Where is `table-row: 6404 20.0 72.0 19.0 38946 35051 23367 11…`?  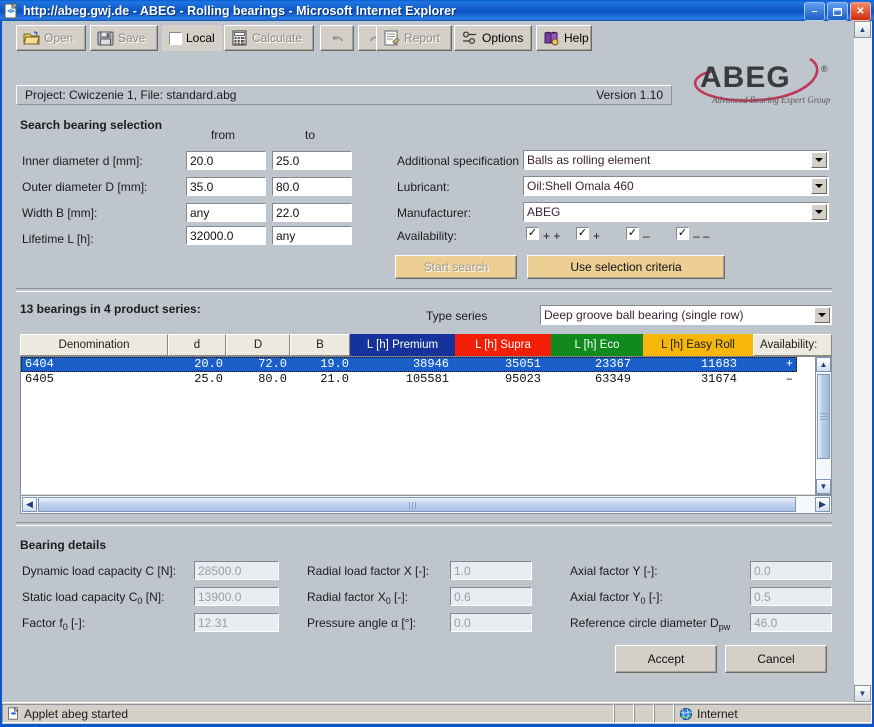
table-row: 6404 20.0 72.0 19.0 38946 35051 23367 11… is located at coordinates (409, 364).